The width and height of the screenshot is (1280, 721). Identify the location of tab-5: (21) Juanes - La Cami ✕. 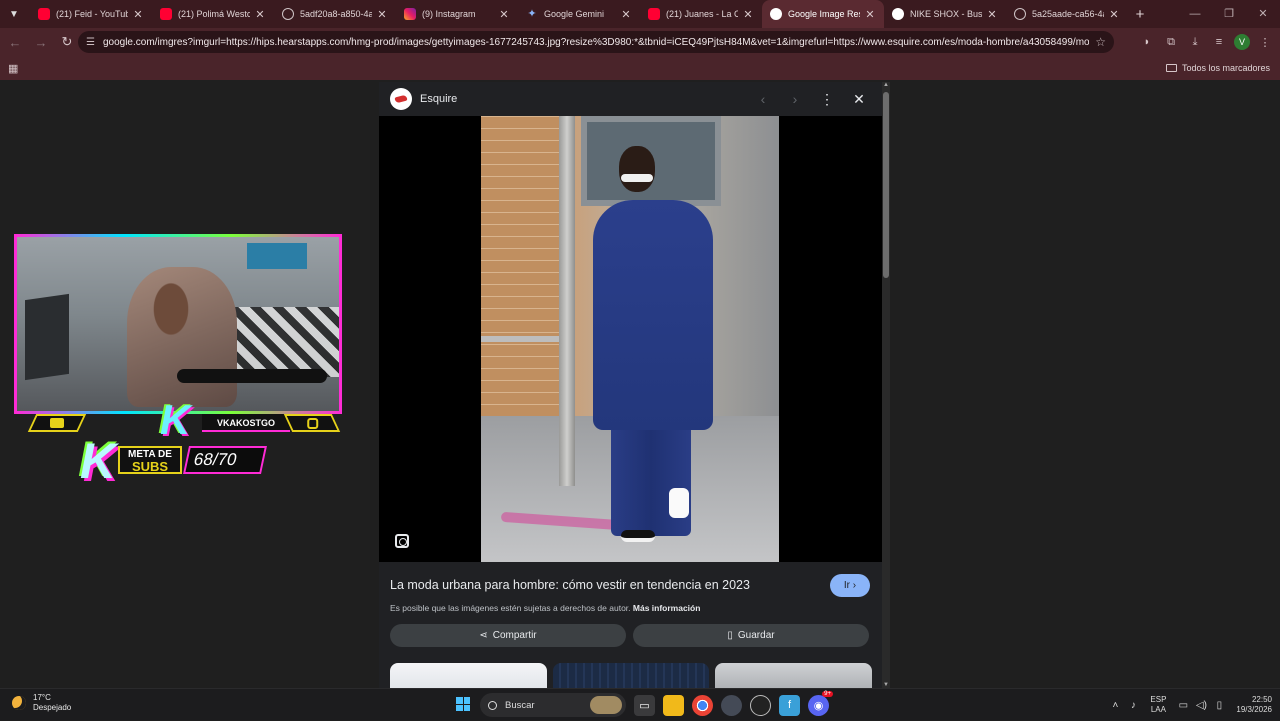
(701, 14).